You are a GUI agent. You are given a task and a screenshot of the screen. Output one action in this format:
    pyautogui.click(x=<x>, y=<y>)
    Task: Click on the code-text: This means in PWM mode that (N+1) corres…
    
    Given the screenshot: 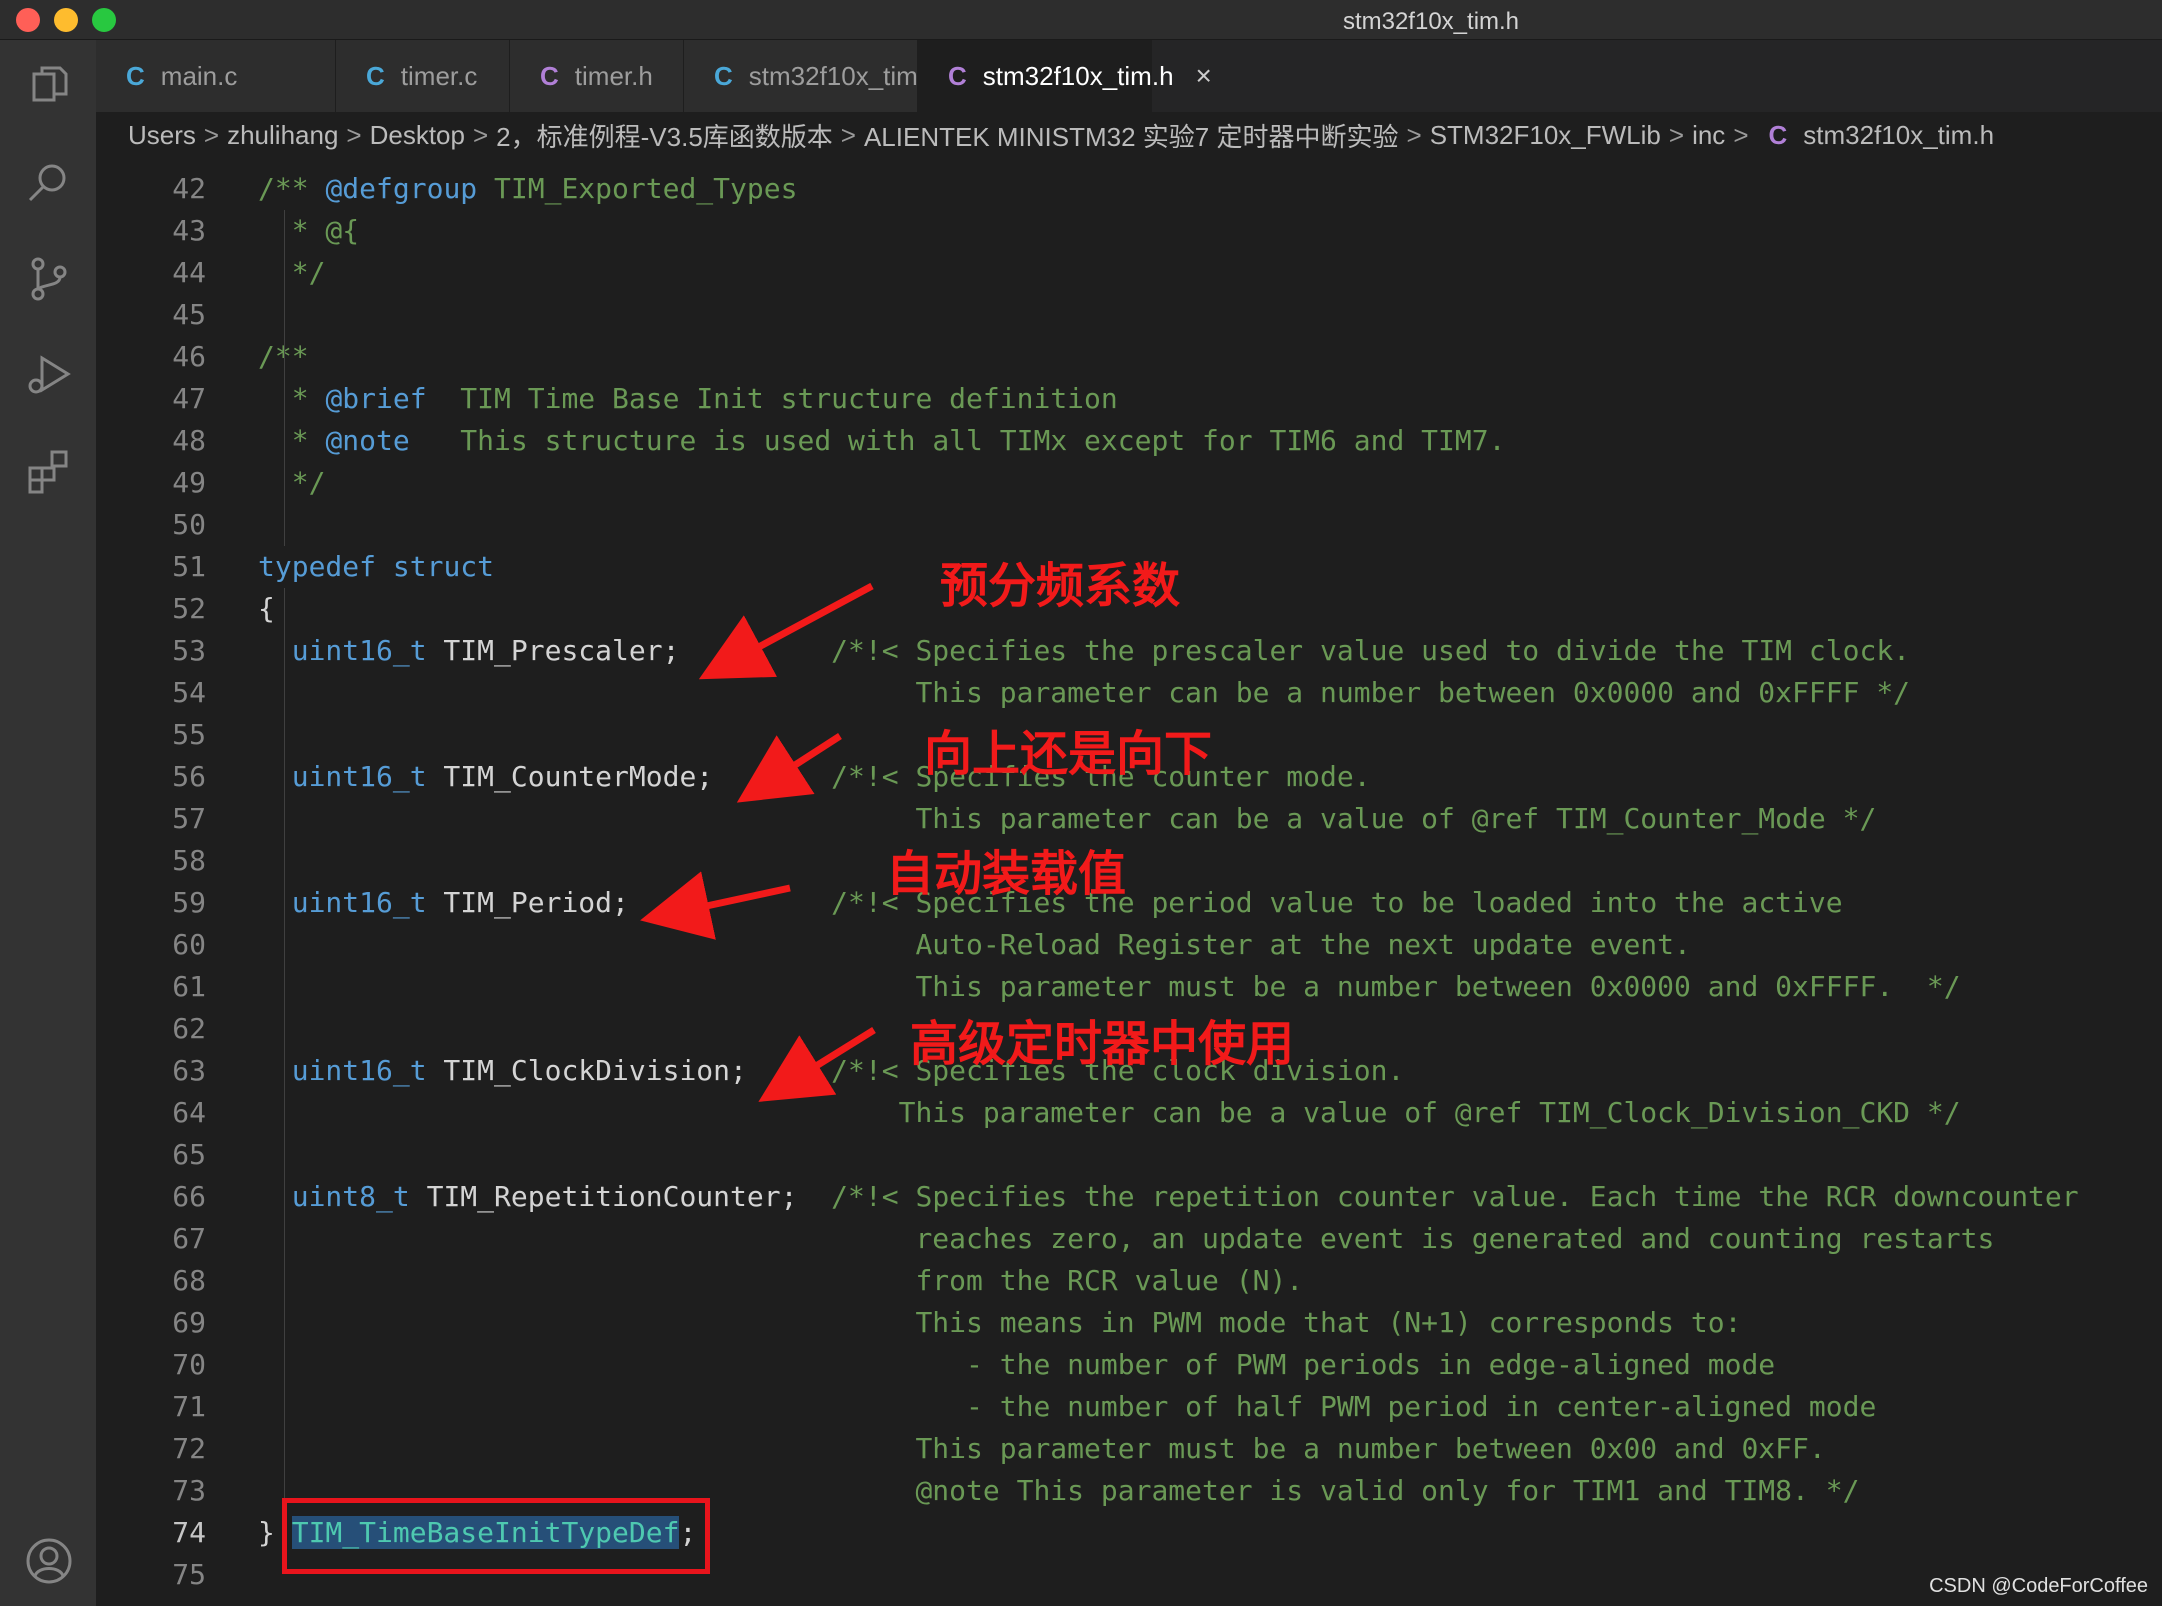 What is the action you would take?
    pyautogui.click(x=999, y=1323)
    